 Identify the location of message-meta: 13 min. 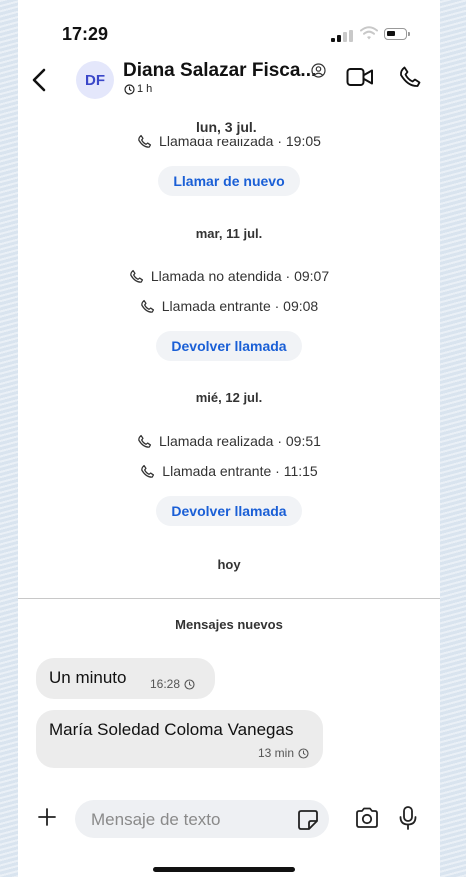
(283, 753).